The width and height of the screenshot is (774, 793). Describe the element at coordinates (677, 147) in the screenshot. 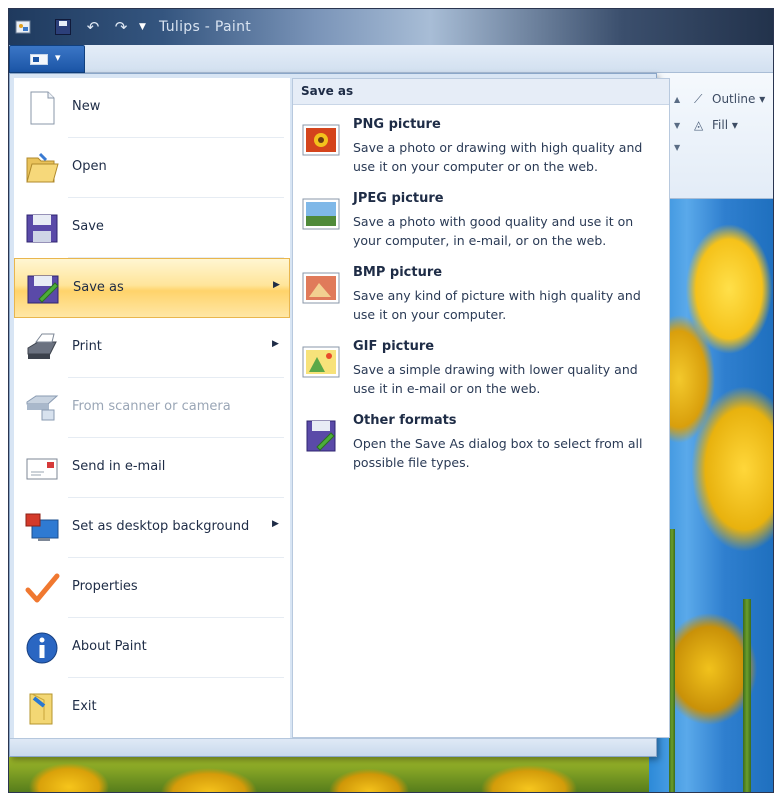

I see `gallery-expand-icon: ▼` at that location.